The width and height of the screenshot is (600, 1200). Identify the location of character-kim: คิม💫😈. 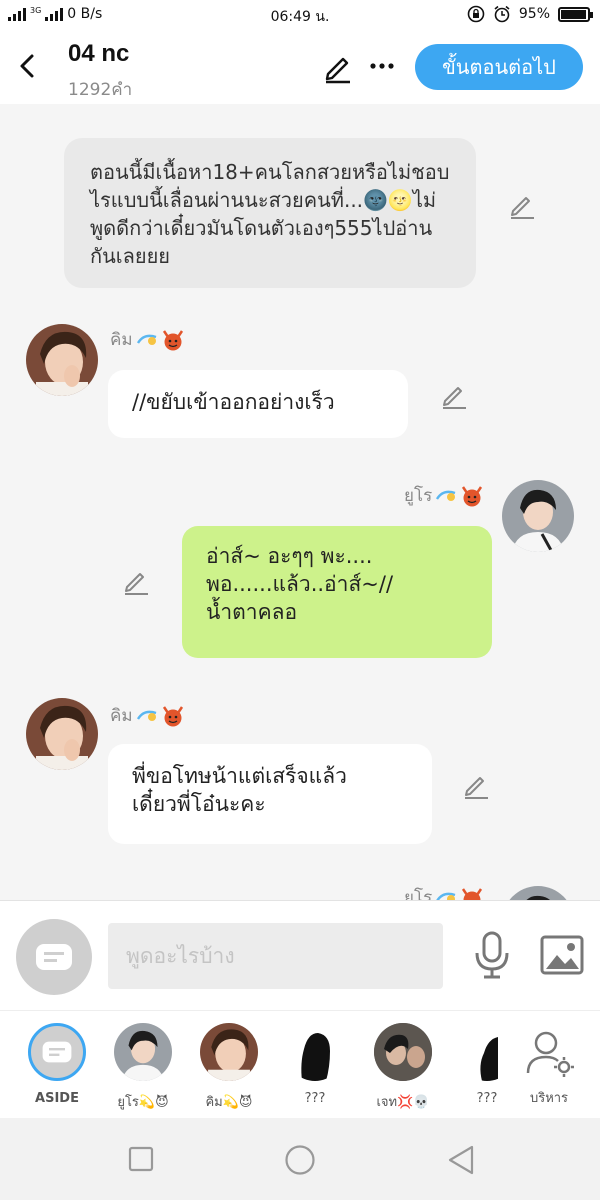
(229, 1067).